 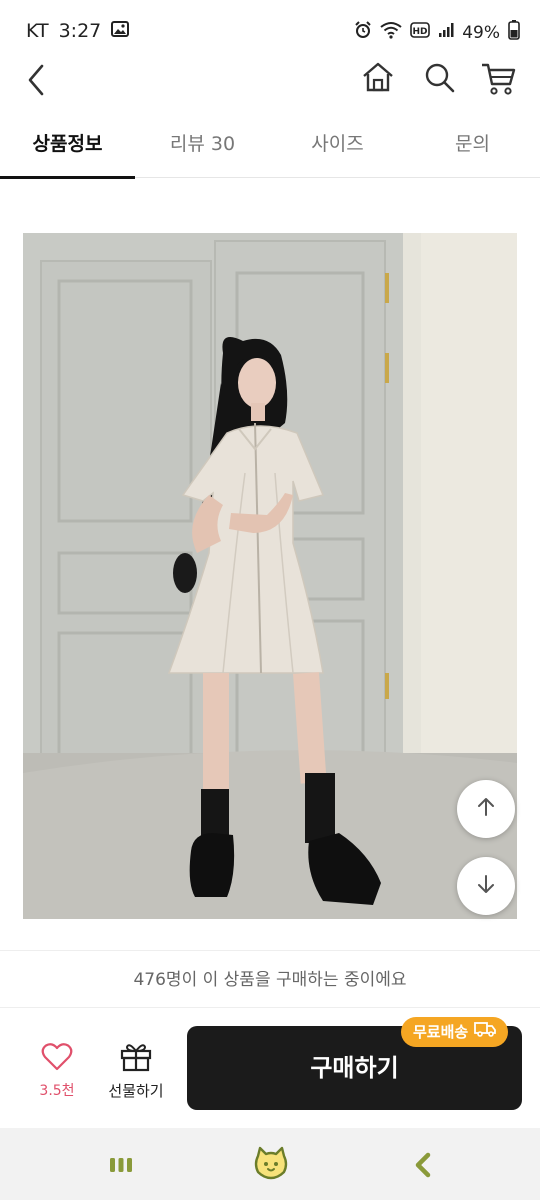 I want to click on status-bar: KT 3:27 HD 49%, so click(x=270, y=29).